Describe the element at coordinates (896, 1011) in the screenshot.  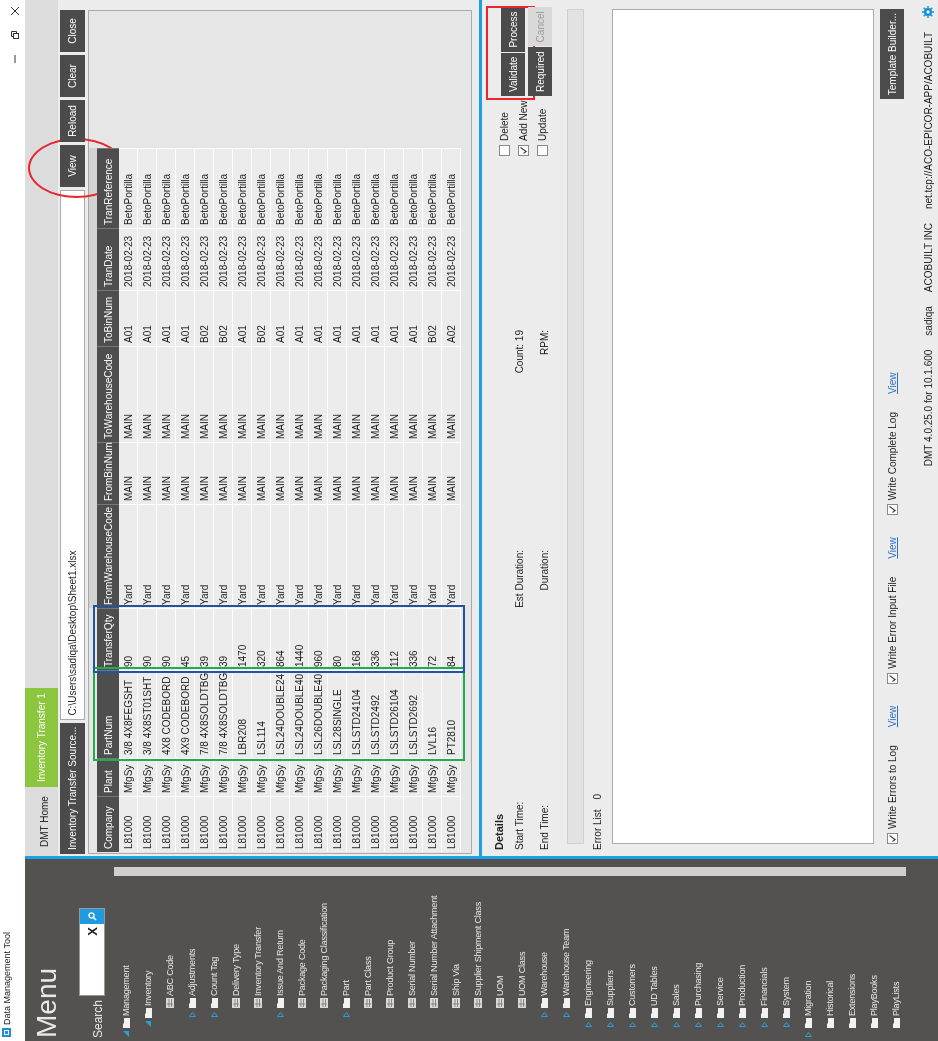
I see `tree-item: PlayLists` at that location.